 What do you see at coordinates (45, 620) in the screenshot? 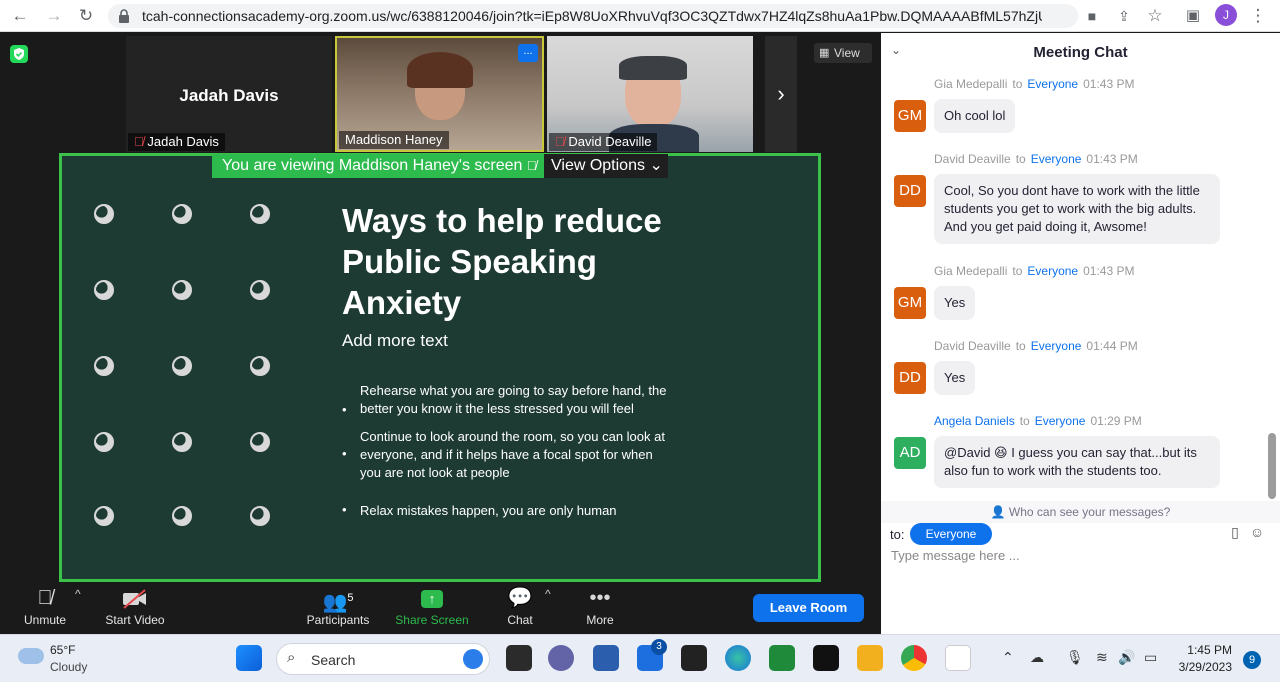
I see `unmute-label: Unmute` at bounding box center [45, 620].